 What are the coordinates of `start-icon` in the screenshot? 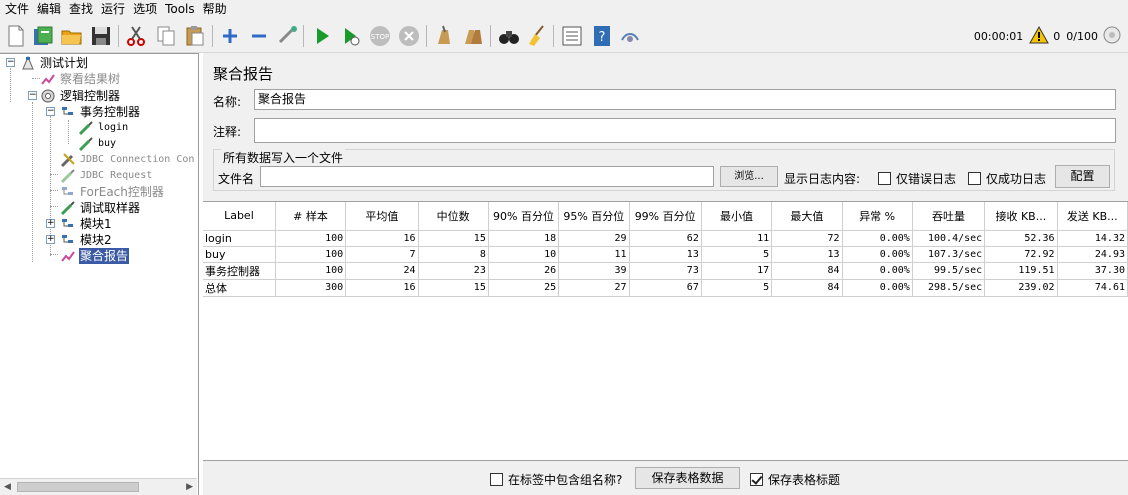 It's located at (322, 36).